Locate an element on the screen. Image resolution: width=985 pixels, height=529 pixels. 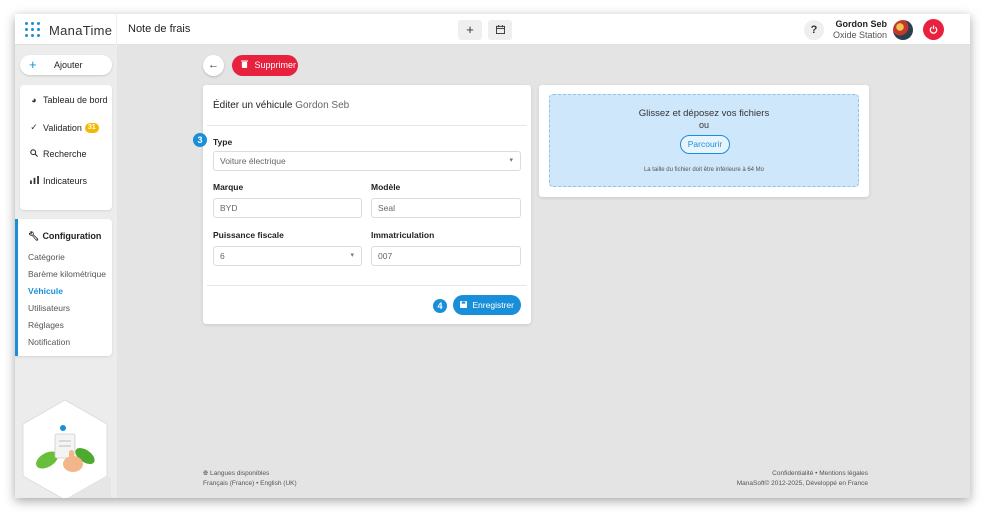
save-button-label: Enregistrer is located at coordinates (493, 305).